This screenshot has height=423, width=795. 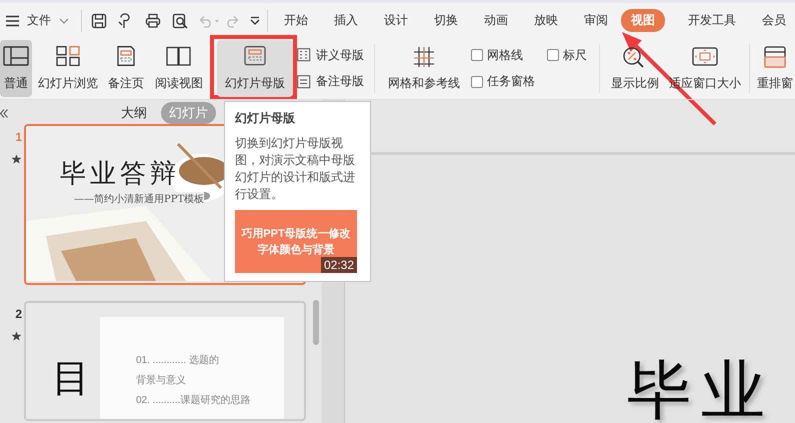 I want to click on panel-tab: 大纲, so click(x=134, y=113).